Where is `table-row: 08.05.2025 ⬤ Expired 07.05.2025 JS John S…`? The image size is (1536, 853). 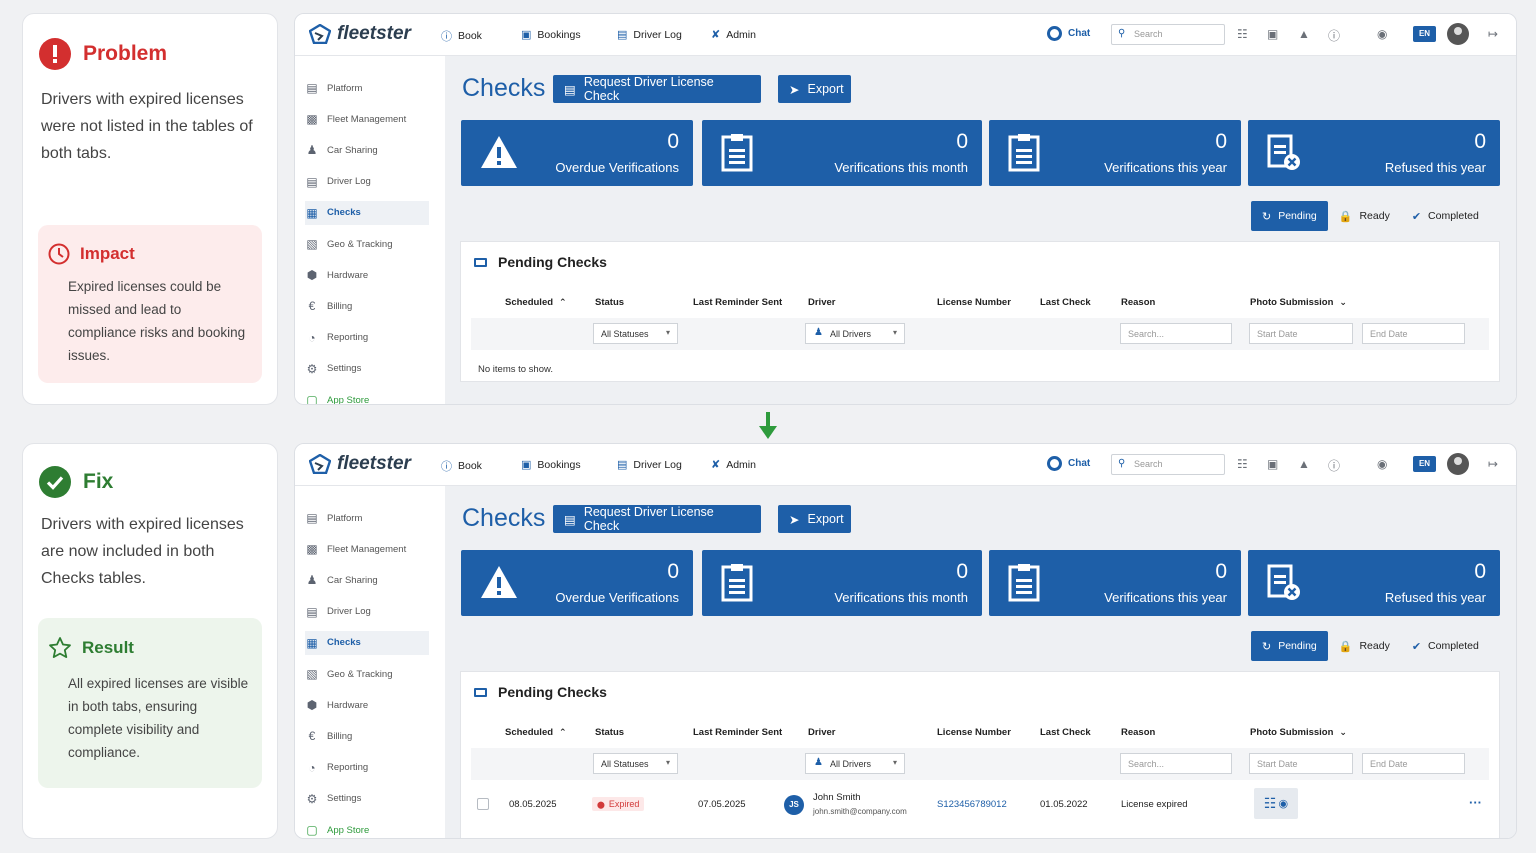 table-row: 08.05.2025 ⬤ Expired 07.05.2025 JS John S… is located at coordinates (981, 807).